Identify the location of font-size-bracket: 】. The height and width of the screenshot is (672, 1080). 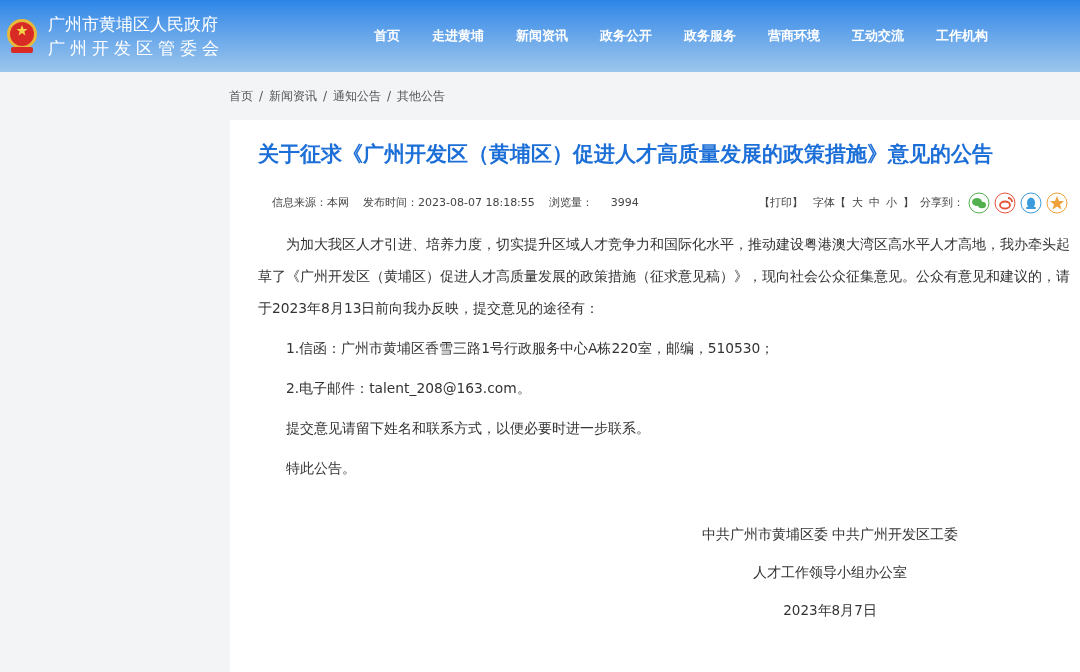
(908, 202).